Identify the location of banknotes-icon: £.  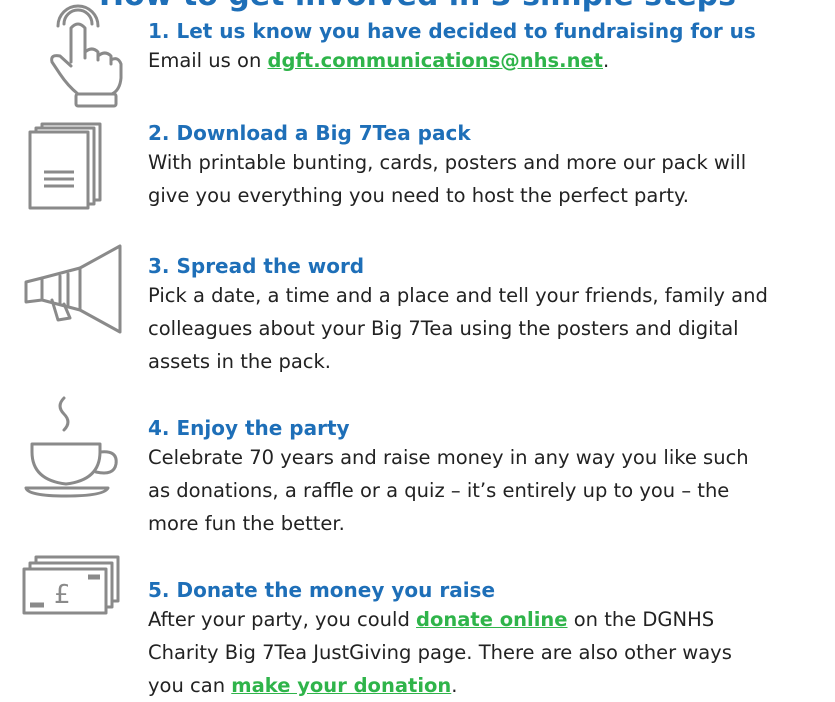
(74, 593).